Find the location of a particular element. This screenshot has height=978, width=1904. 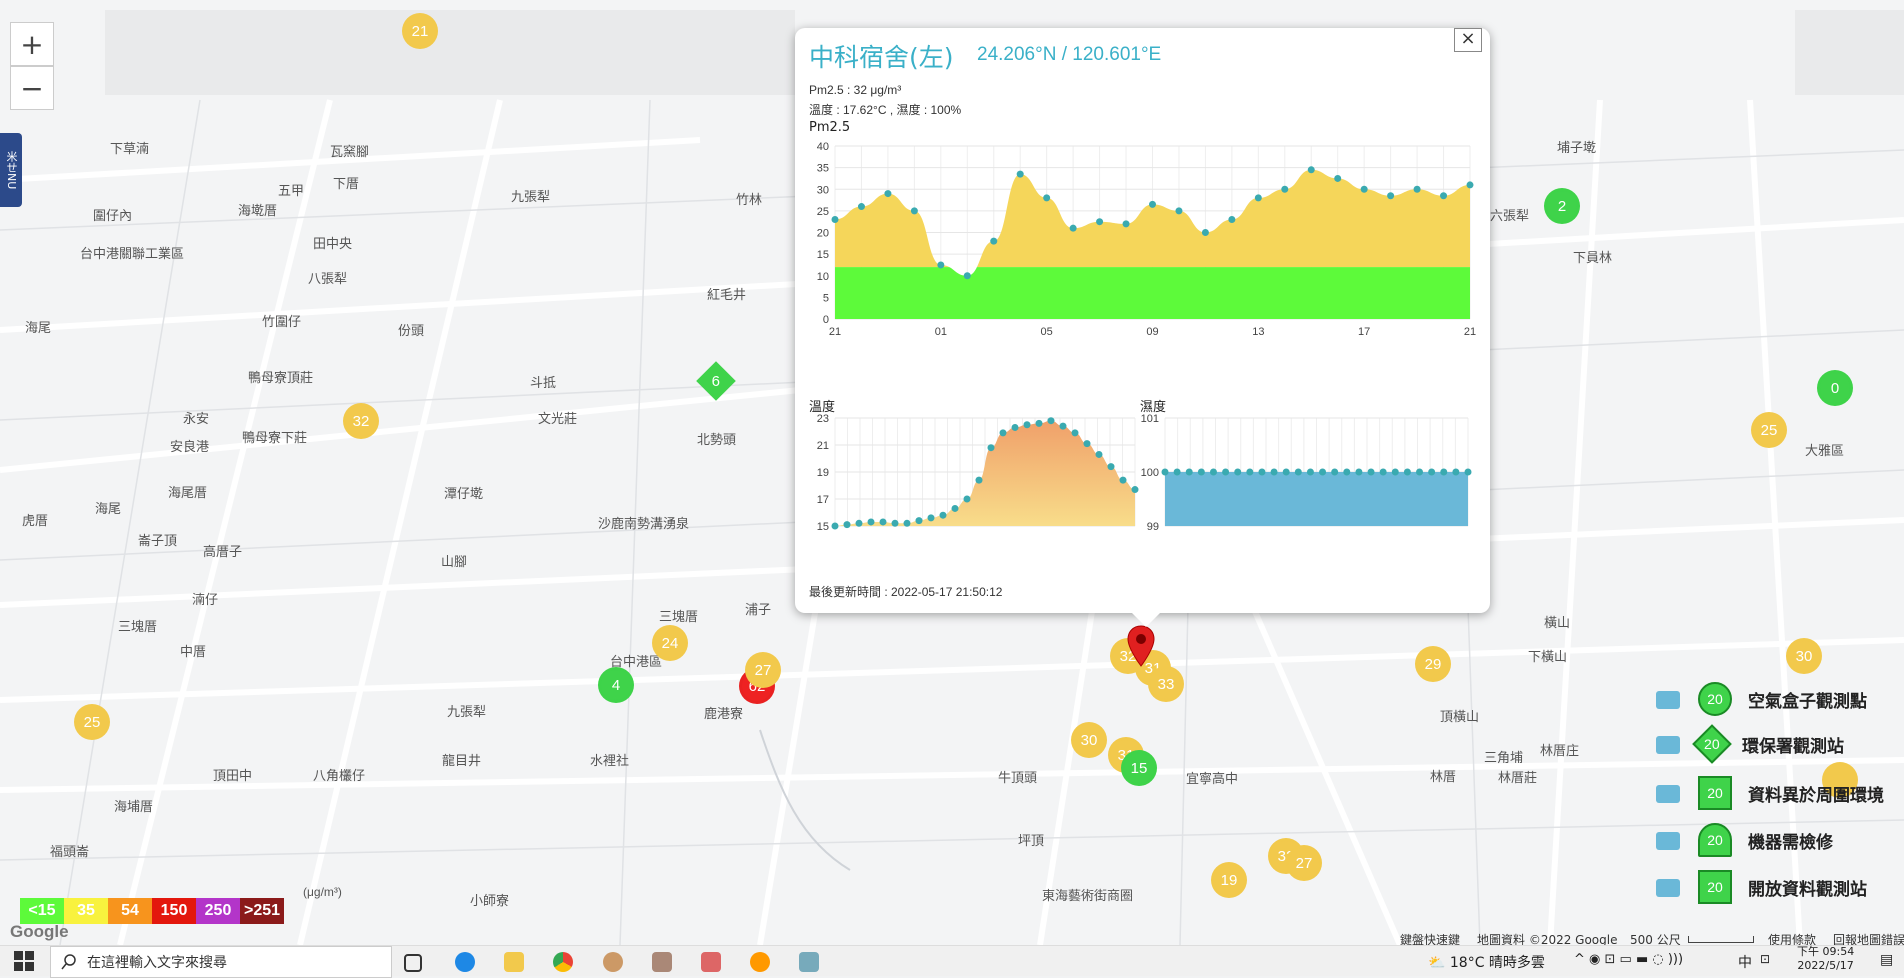

place-label: 山腳 is located at coordinates (454, 562).